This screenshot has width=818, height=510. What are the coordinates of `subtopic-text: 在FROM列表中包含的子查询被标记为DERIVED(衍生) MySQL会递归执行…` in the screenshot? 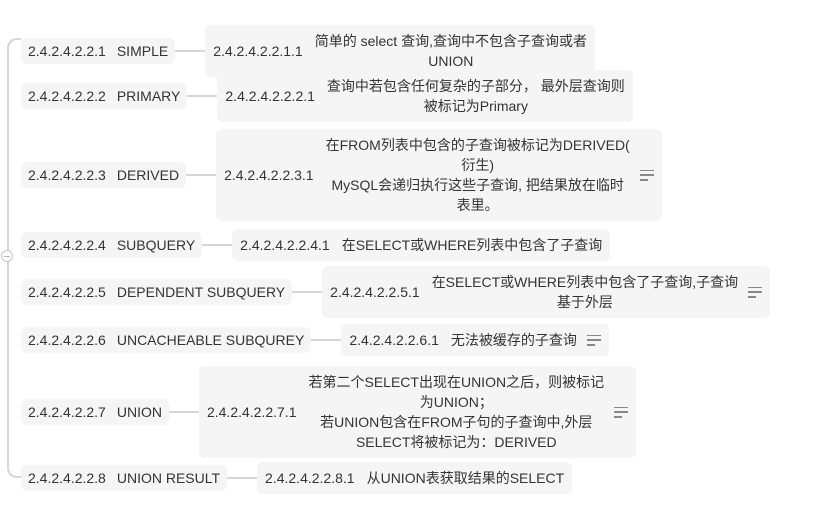 It's located at (477, 175).